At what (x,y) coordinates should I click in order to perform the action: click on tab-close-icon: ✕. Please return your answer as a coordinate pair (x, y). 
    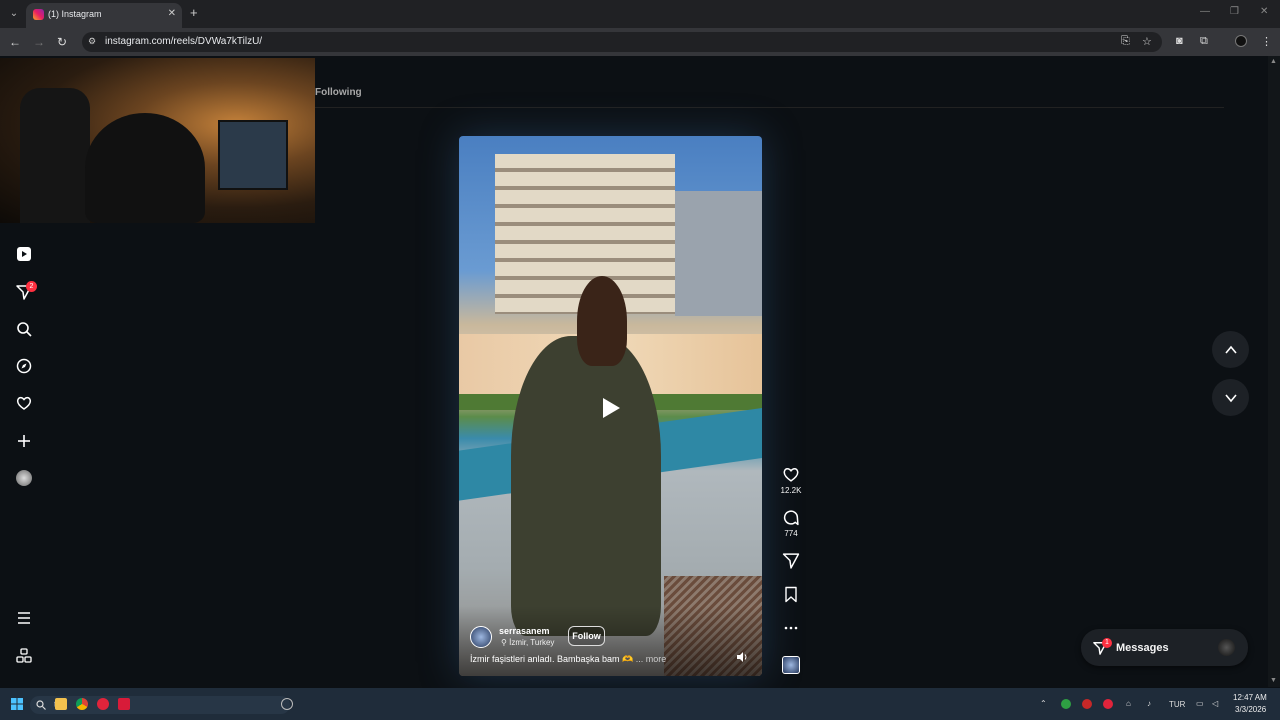
    Looking at the image, I should click on (172, 13).